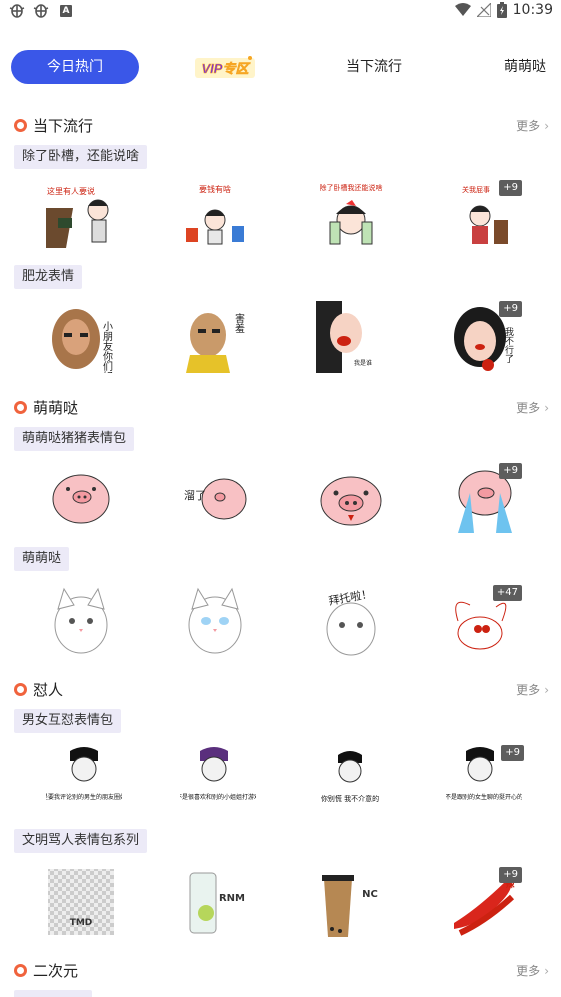 The height and width of the screenshot is (997, 561). Describe the element at coordinates (81, 923) in the screenshot. I see `svg-text: TMD` at that location.